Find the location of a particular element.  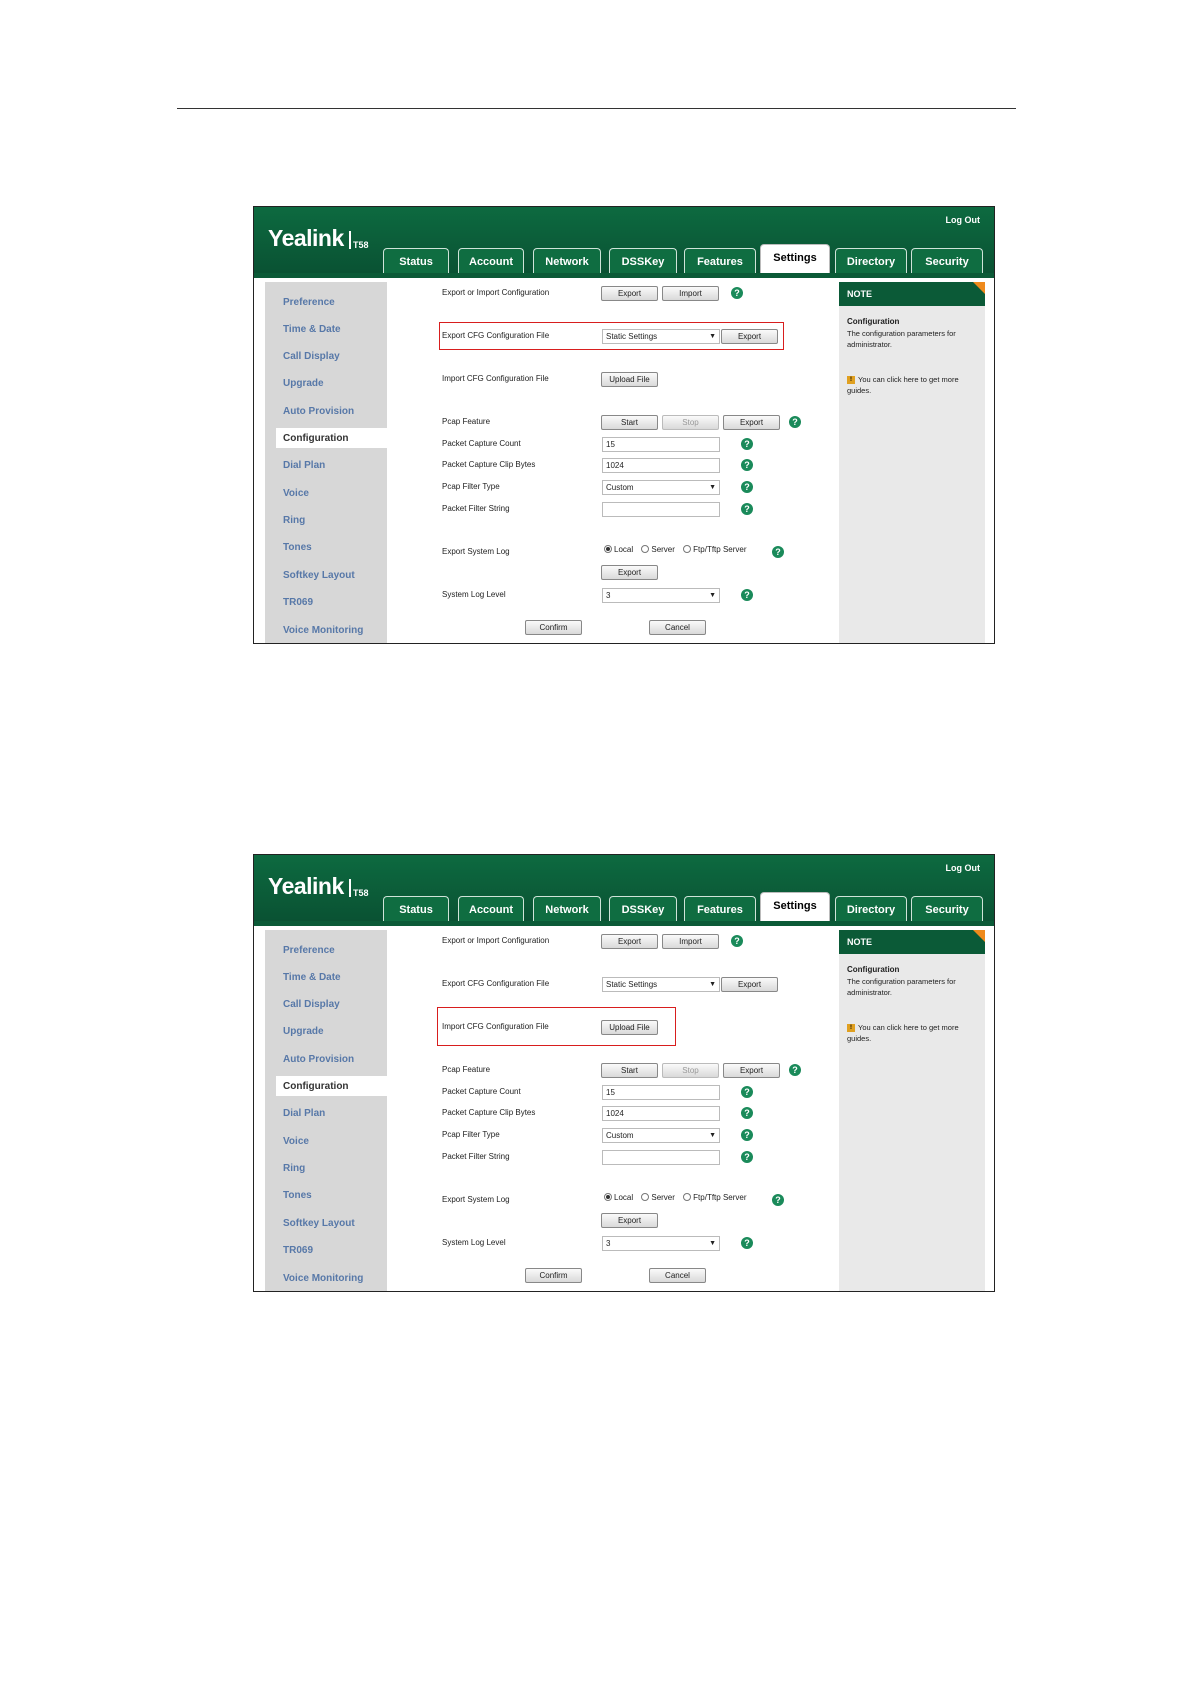

tab-status: Status is located at coordinates (416, 908).